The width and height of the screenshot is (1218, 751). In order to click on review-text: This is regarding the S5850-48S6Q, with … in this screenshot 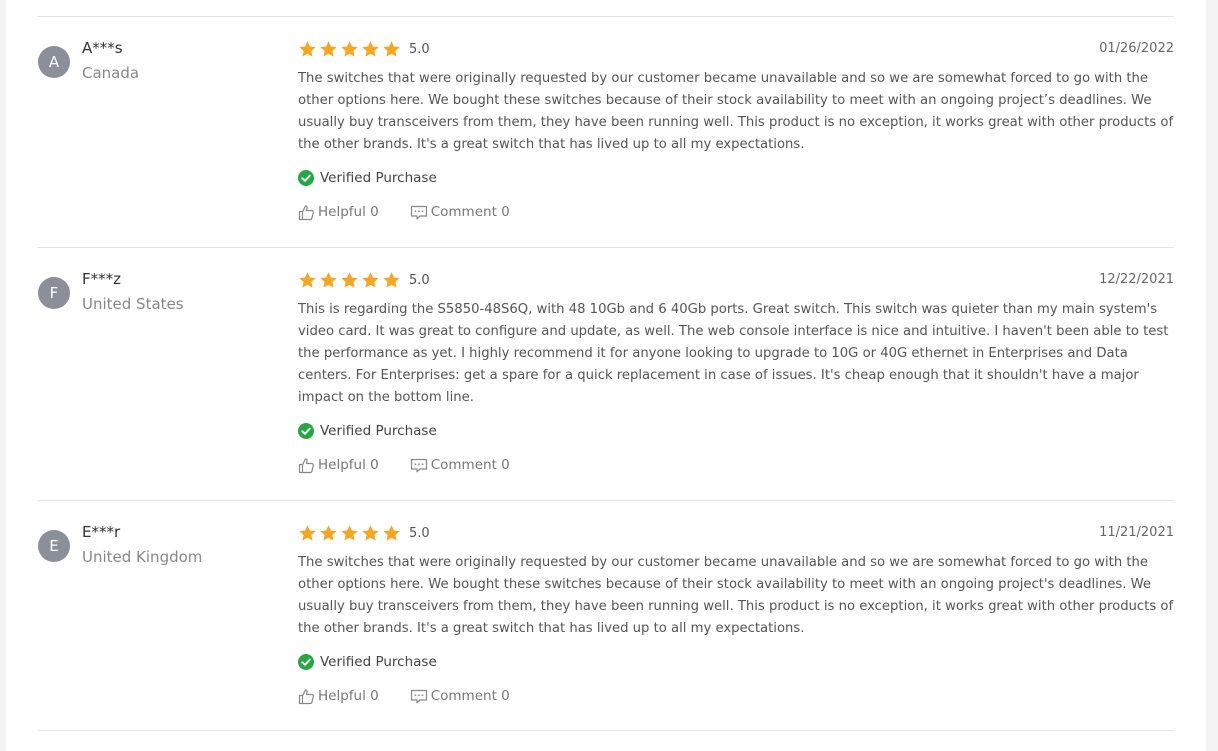, I will do `click(733, 353)`.